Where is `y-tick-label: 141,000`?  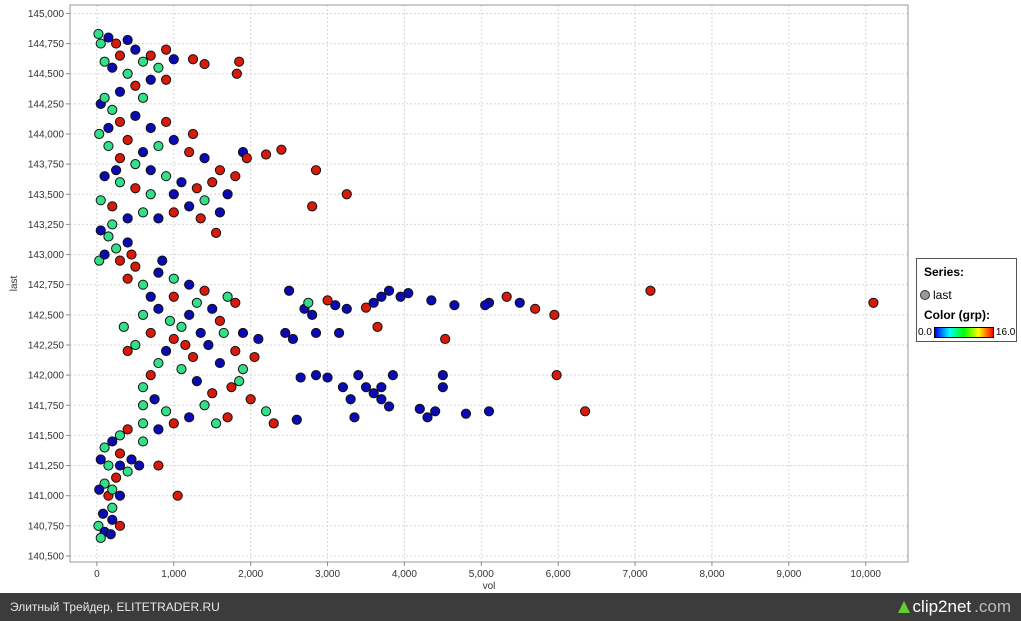 y-tick-label: 141,000 is located at coordinates (46, 496).